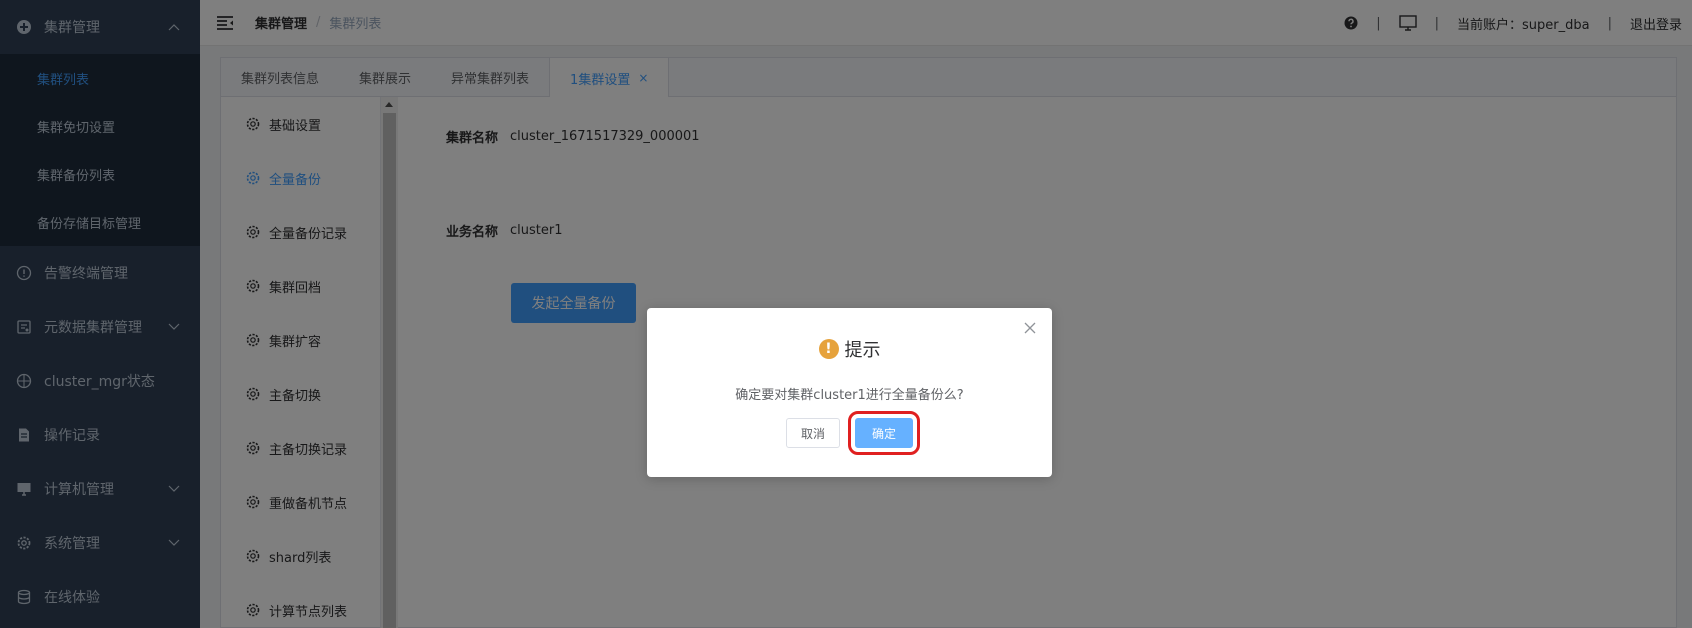 The width and height of the screenshot is (1692, 628). I want to click on confirm-dialog: ! 提示 确定要对集群cluster1进行全量备份么? 取消 确定, so click(849, 392).